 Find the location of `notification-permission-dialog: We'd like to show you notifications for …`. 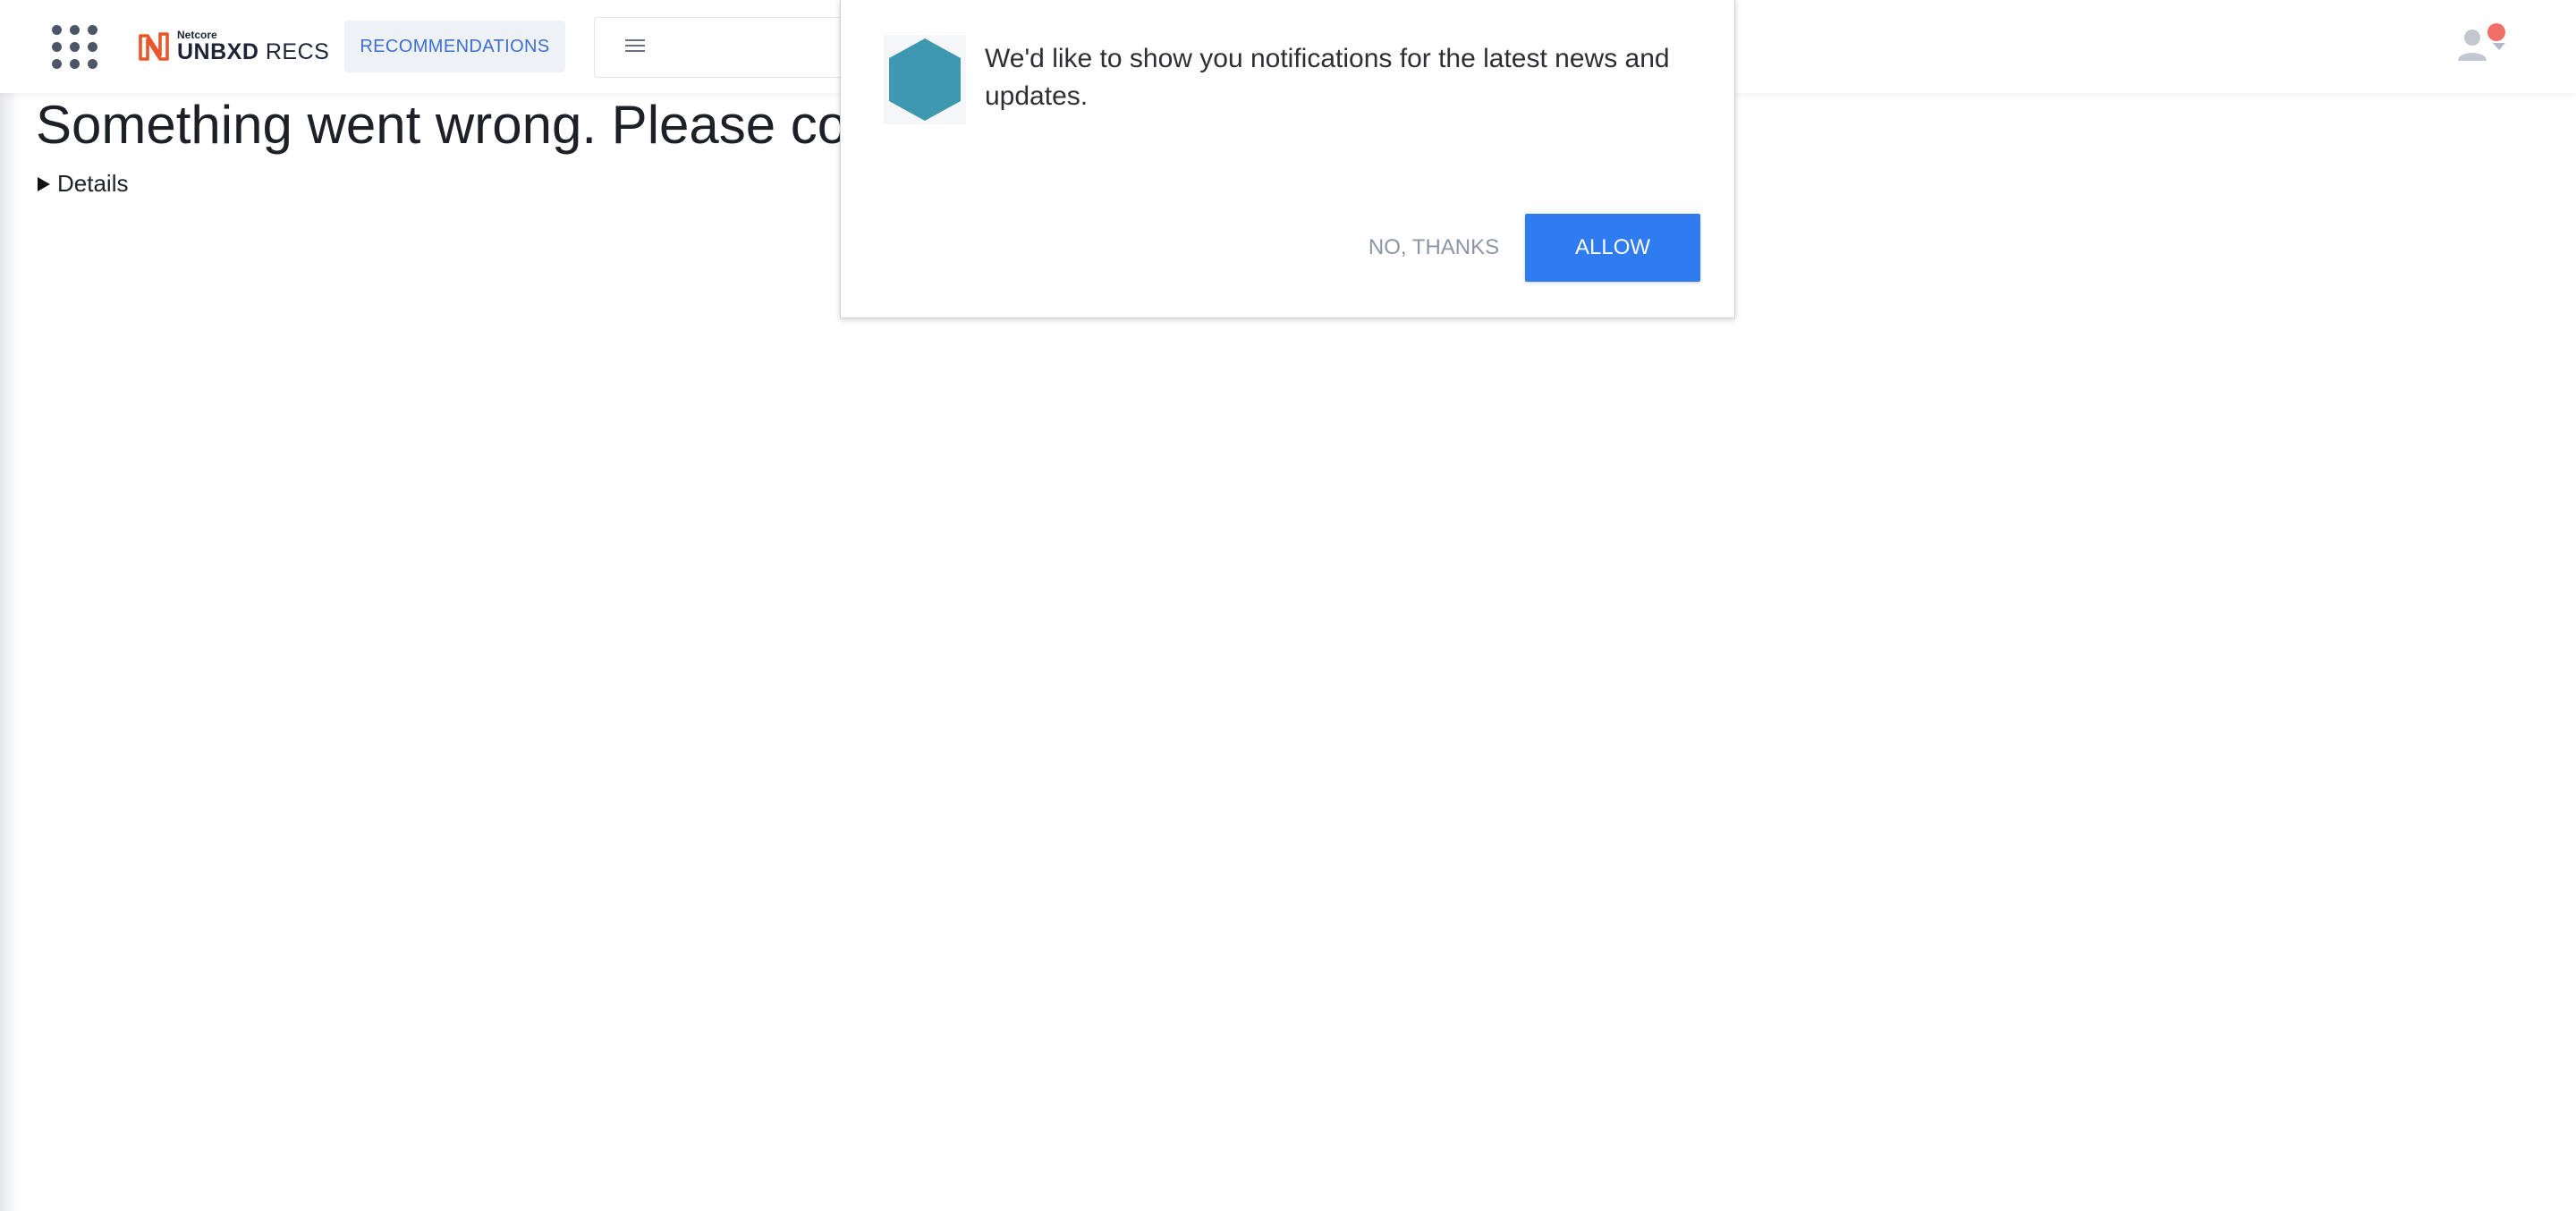

notification-permission-dialog: We'd like to show you notifications for … is located at coordinates (1287, 159).